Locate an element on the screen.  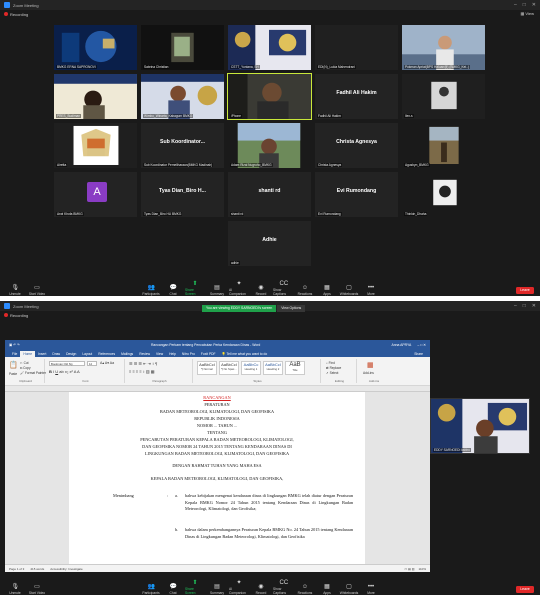
reactions-icon: ☺ is located at coordinates (305, 288).